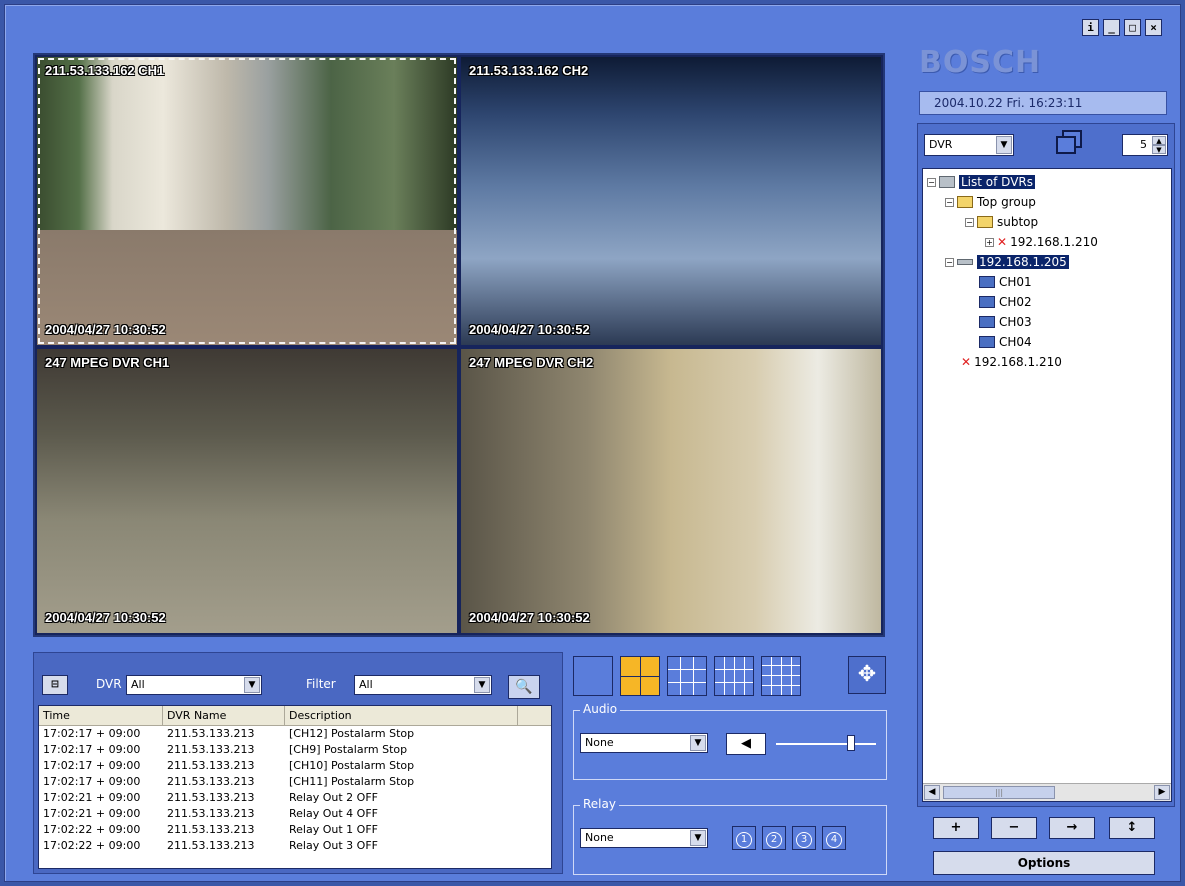 This screenshot has width=1185, height=886. What do you see at coordinates (1132, 828) in the screenshot?
I see `refresh-button: ↕` at bounding box center [1132, 828].